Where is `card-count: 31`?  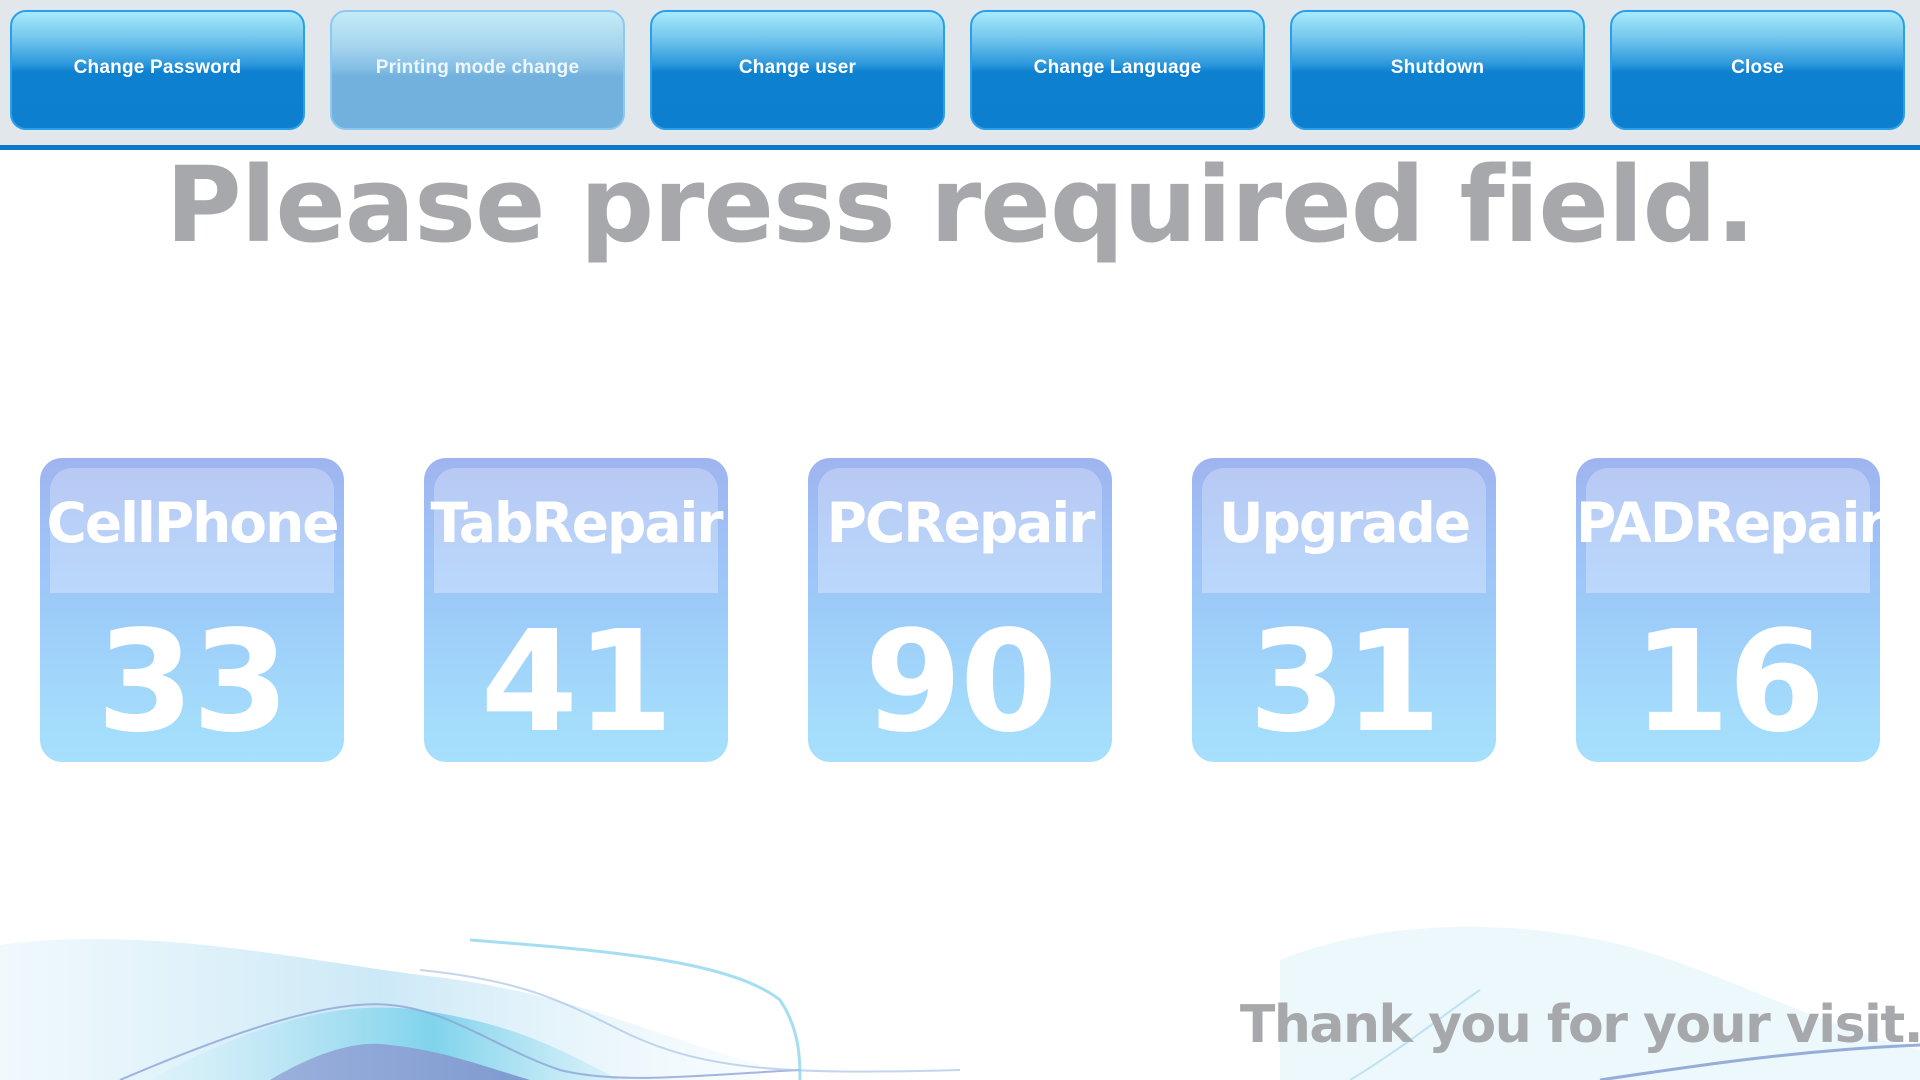 card-count: 31 is located at coordinates (1345, 682).